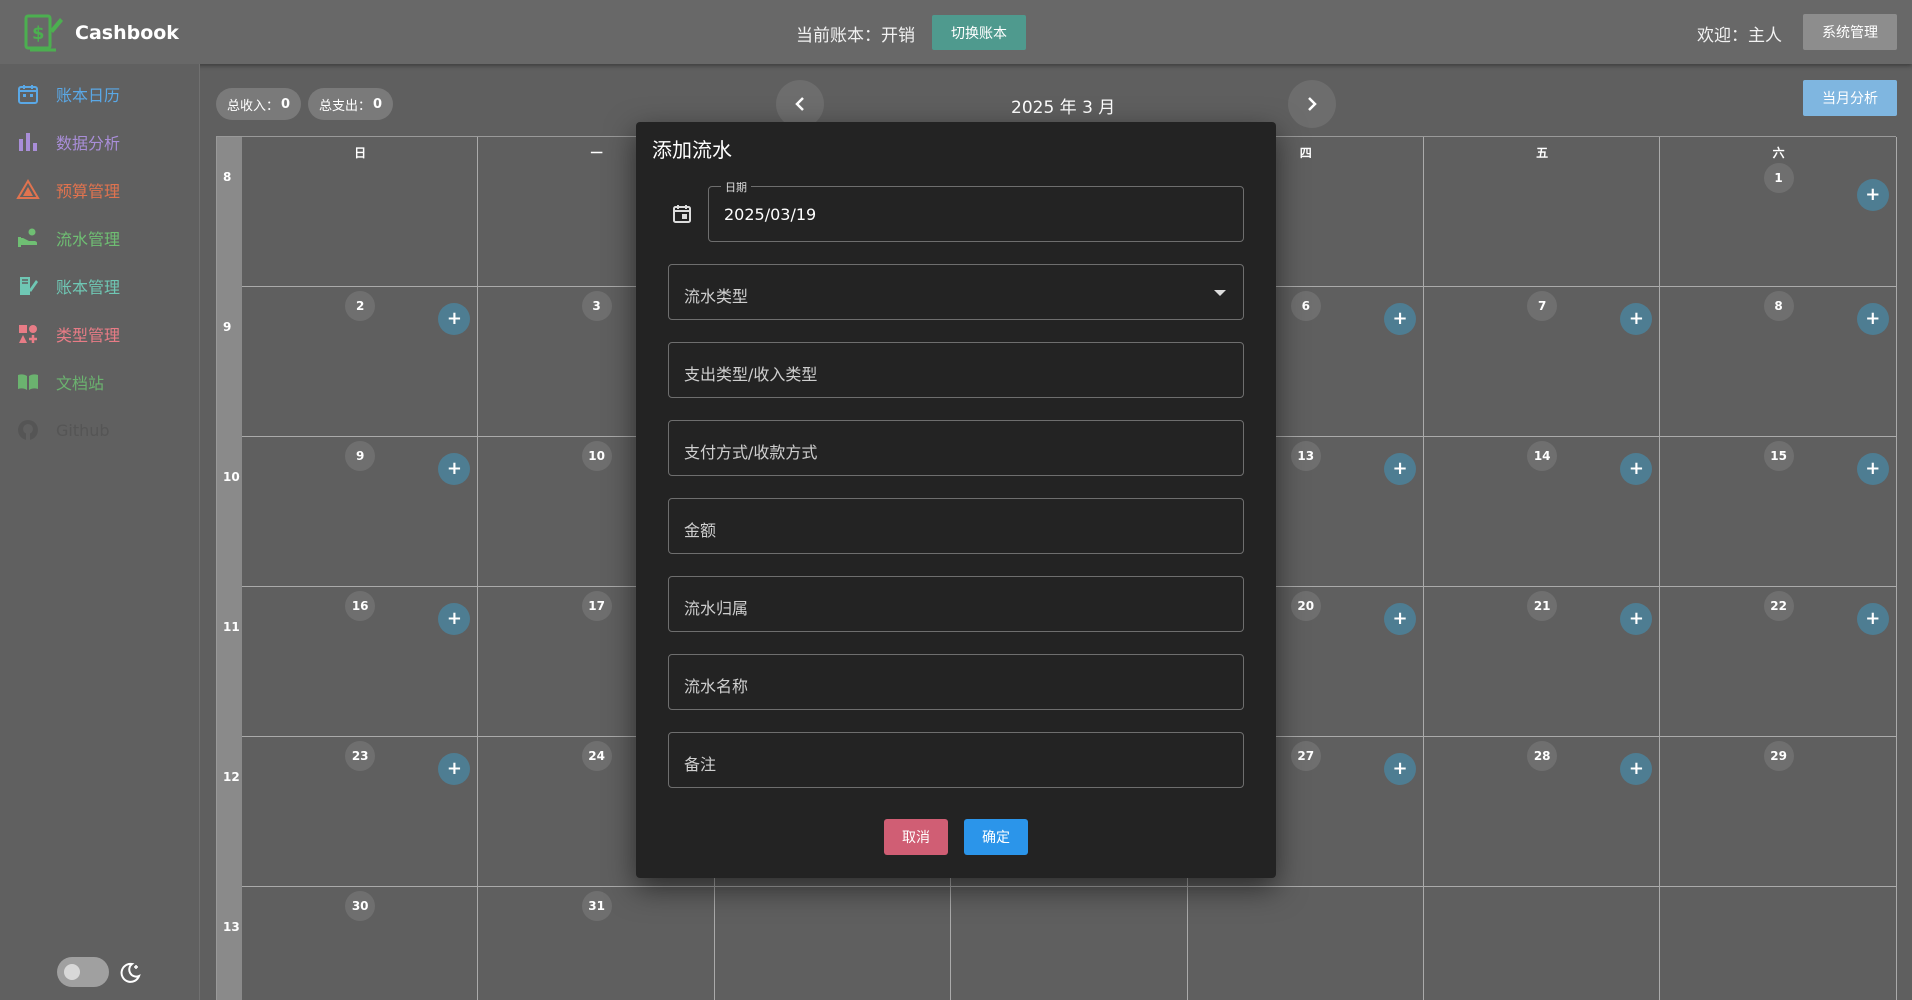  What do you see at coordinates (1778, 212) in the screenshot?
I see `calendar-day-cell: 1 +` at bounding box center [1778, 212].